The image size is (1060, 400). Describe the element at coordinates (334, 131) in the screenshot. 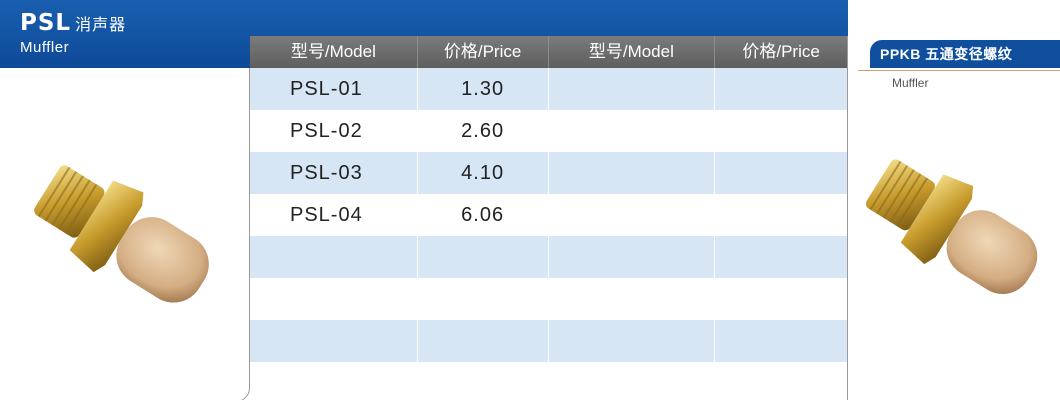

I see `model-cell: PSL-02` at that location.